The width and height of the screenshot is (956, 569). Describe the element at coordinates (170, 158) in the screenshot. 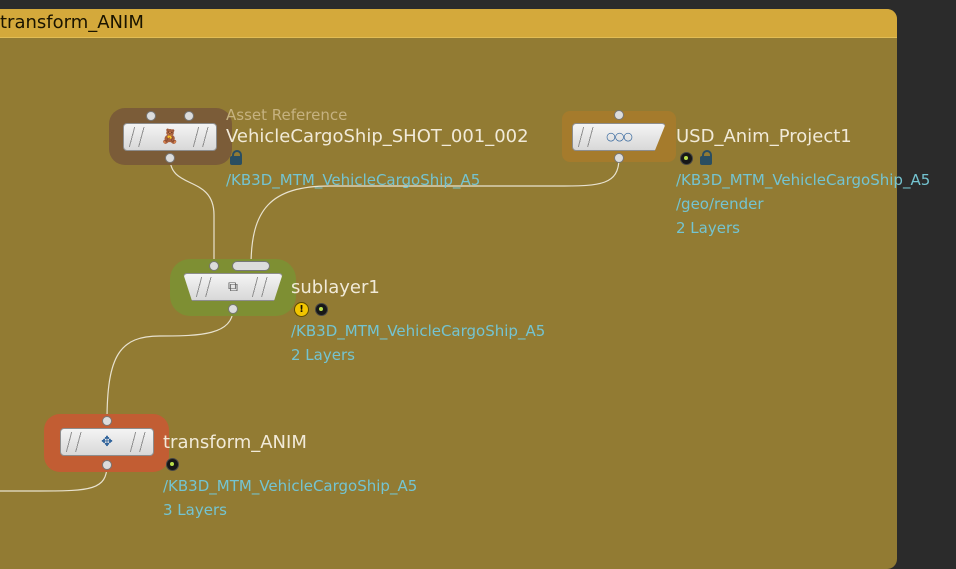

I see `asset-reference-output-port` at that location.